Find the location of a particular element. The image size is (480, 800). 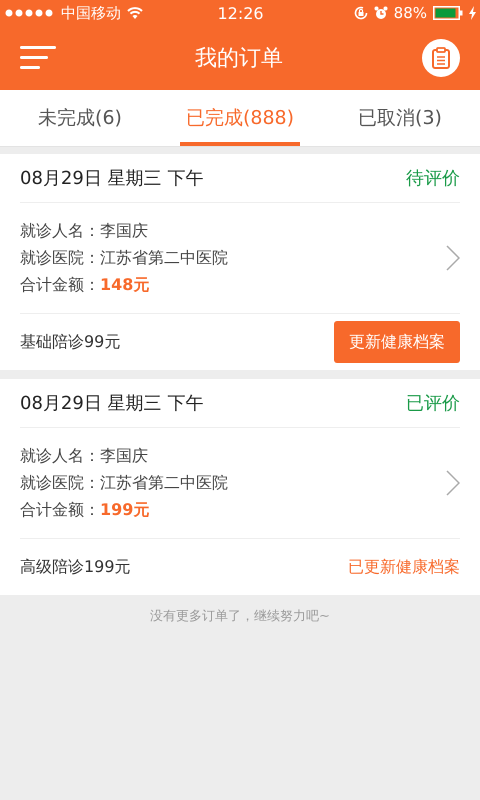

menu-icon is located at coordinates (38, 58).